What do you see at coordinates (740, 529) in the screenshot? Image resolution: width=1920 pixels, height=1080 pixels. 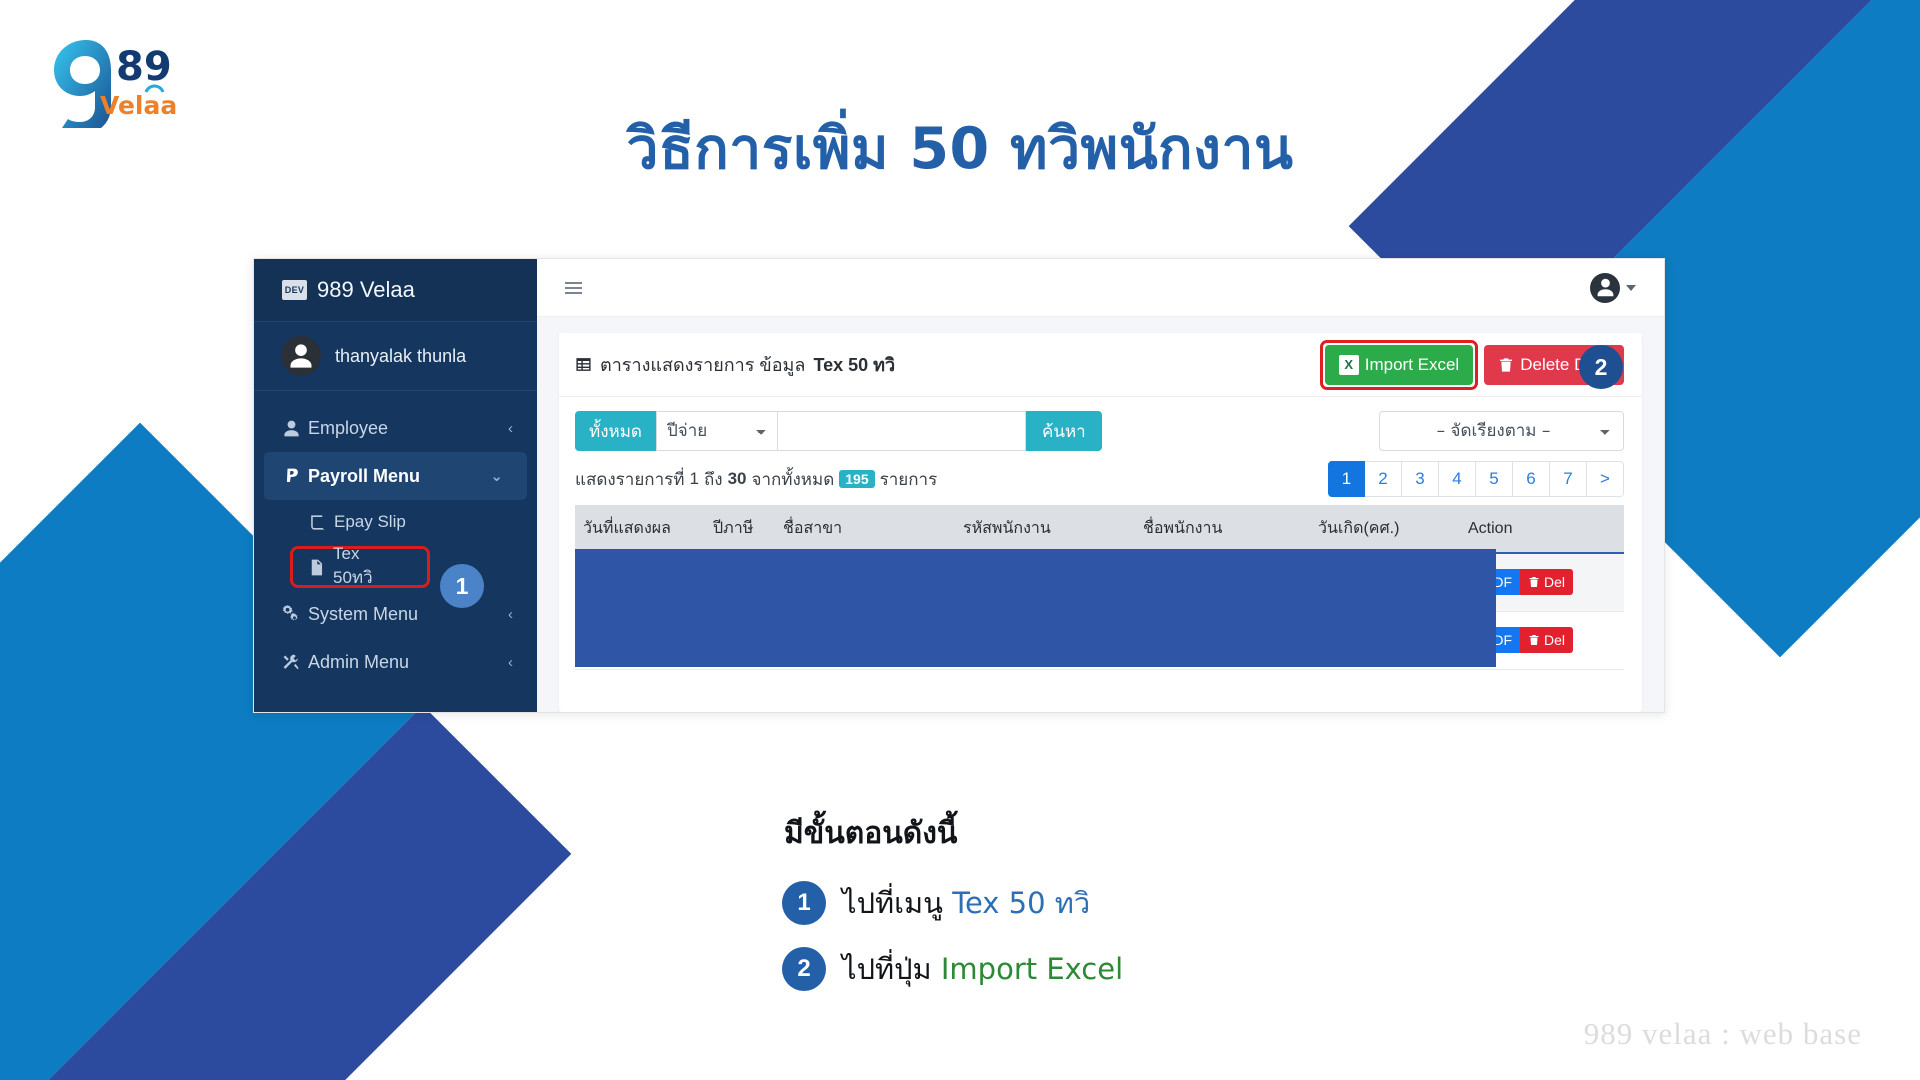 I see `column-header: ปีภาษี` at bounding box center [740, 529].